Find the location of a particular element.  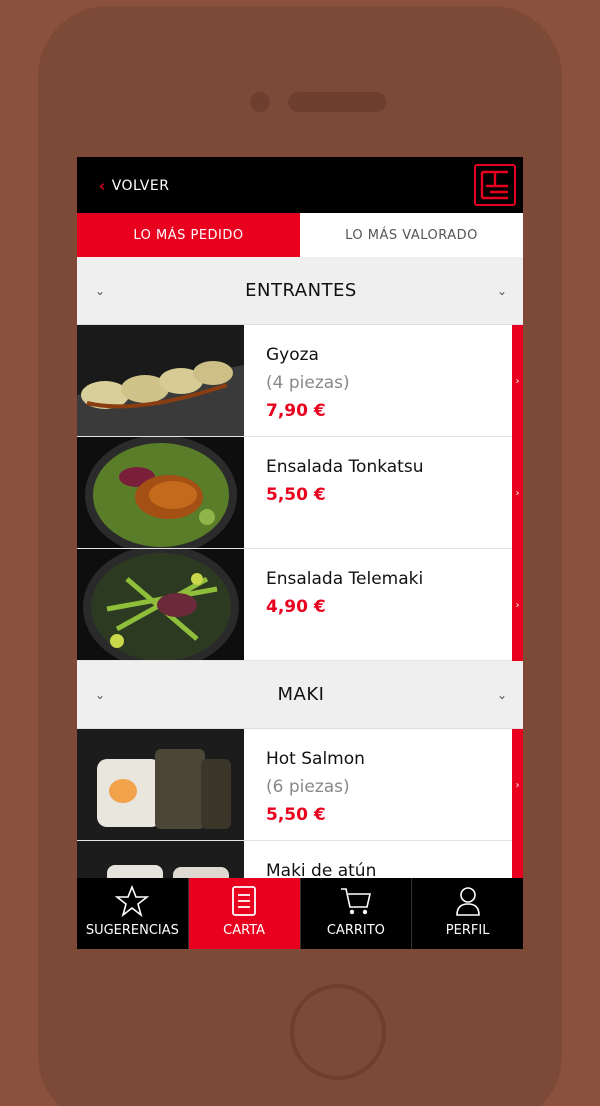

item-info: Ensalada Telemaki 4,90 € is located at coordinates (383, 604).